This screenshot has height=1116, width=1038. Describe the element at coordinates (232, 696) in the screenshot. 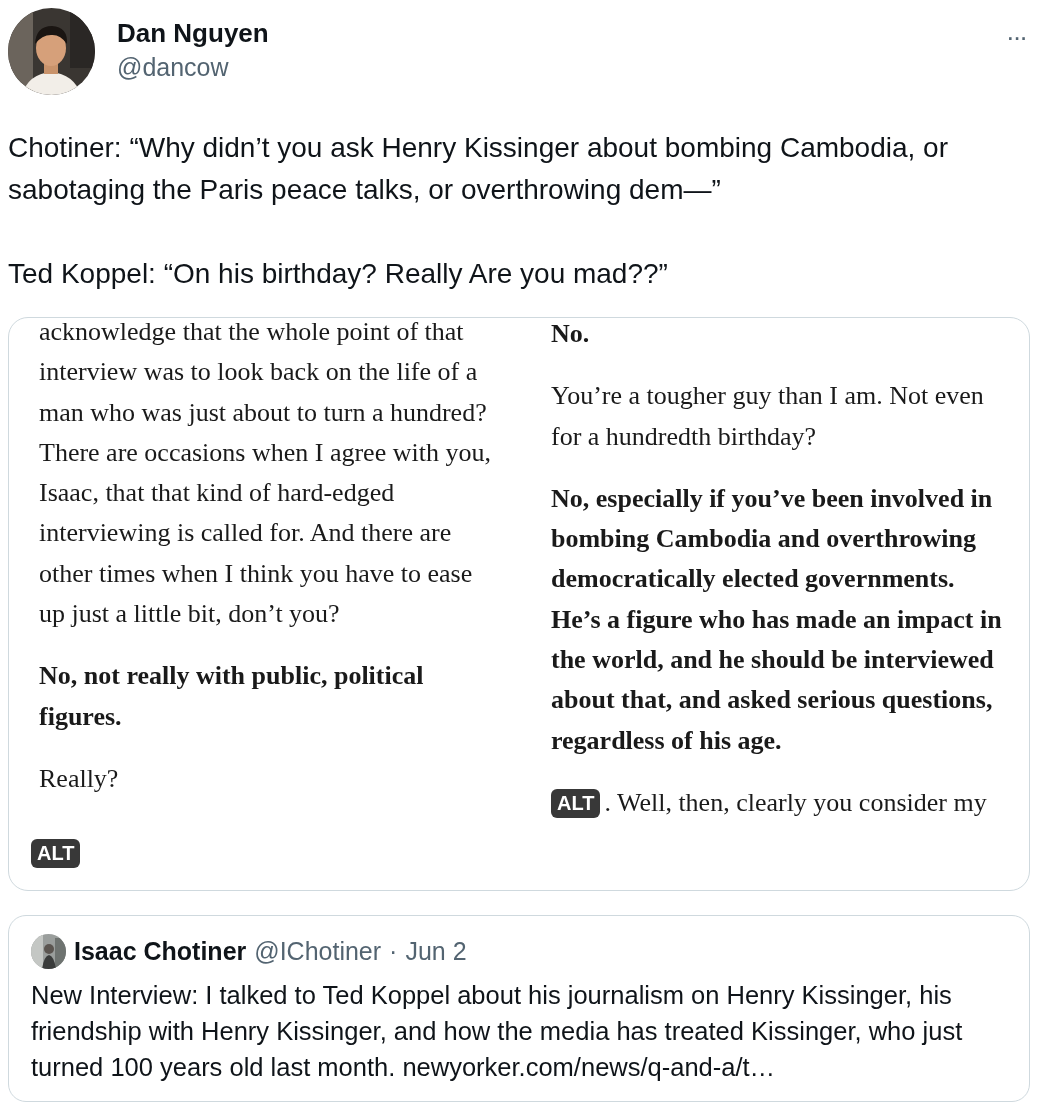

I see `document-paragraph: No, not really with public, political figures.` at that location.